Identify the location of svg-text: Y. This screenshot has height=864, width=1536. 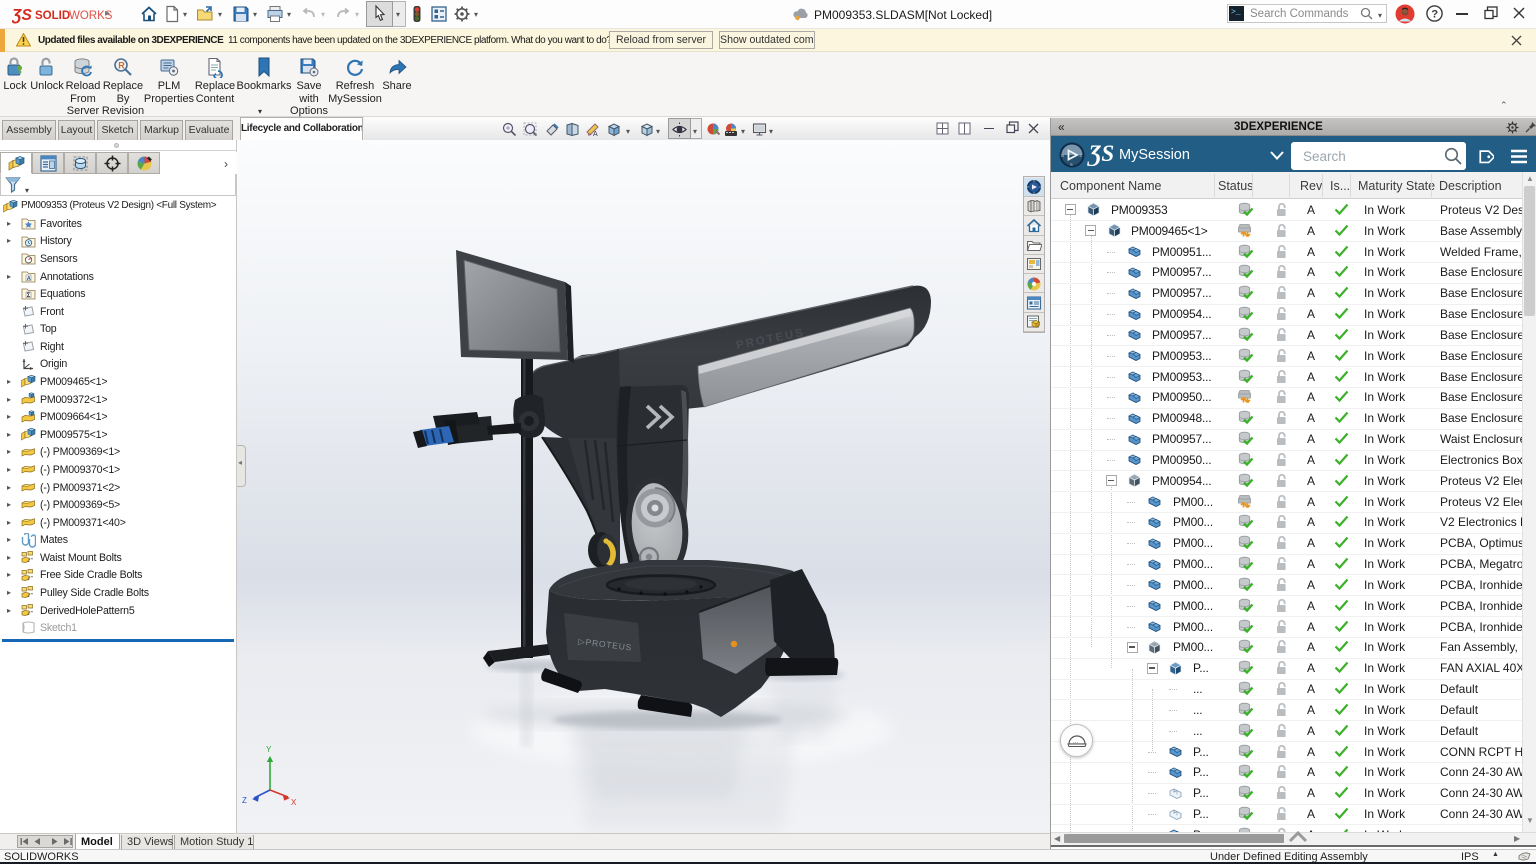
(269, 749).